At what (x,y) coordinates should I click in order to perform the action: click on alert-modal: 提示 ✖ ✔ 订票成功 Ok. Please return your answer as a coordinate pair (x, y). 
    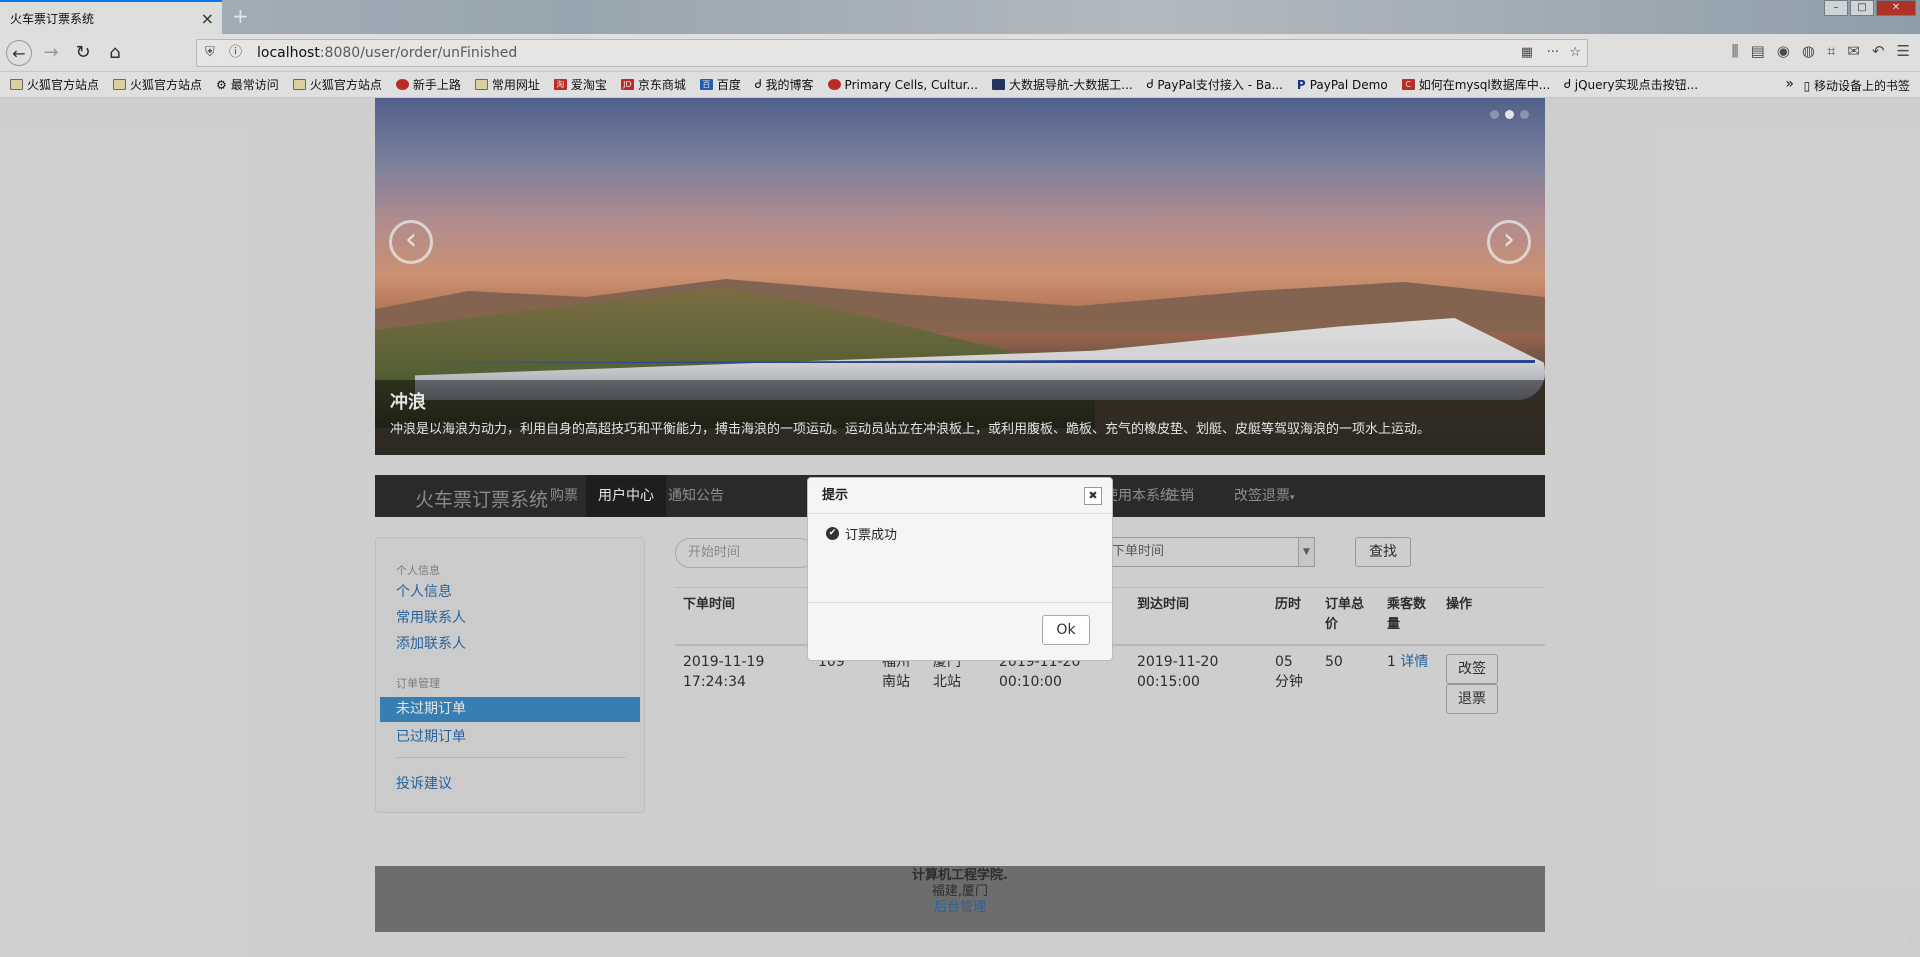
    Looking at the image, I should click on (960, 569).